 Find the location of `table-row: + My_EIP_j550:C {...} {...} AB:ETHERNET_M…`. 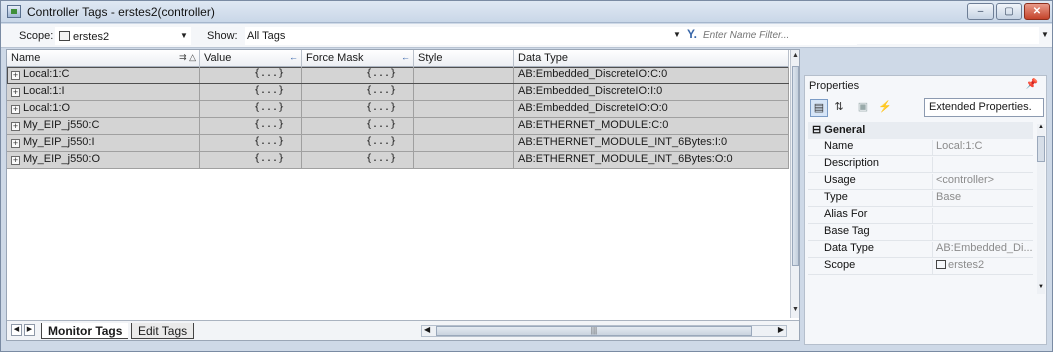

table-row: + My_EIP_j550:C {...} {...} AB:ETHERNET_M… is located at coordinates (398, 126).